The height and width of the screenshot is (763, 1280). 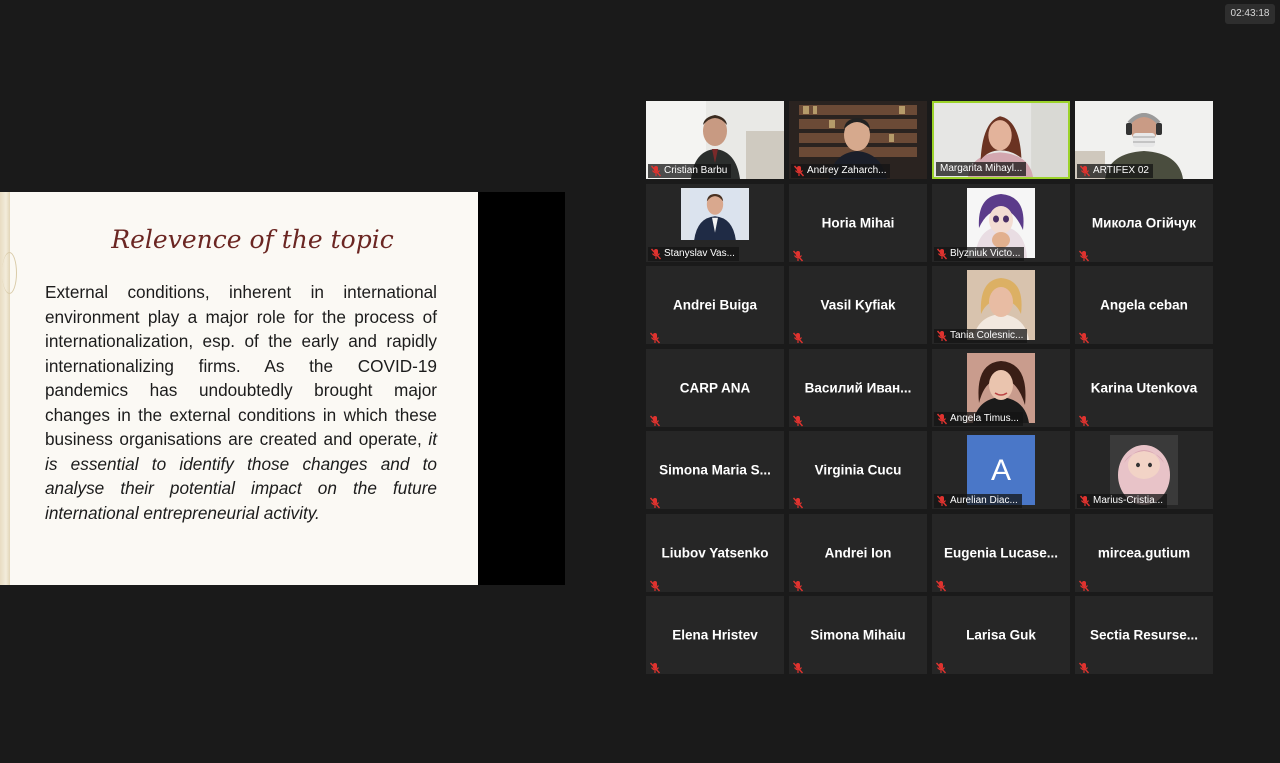 I want to click on participant-tile: Микола Огійчук, so click(x=1144, y=223).